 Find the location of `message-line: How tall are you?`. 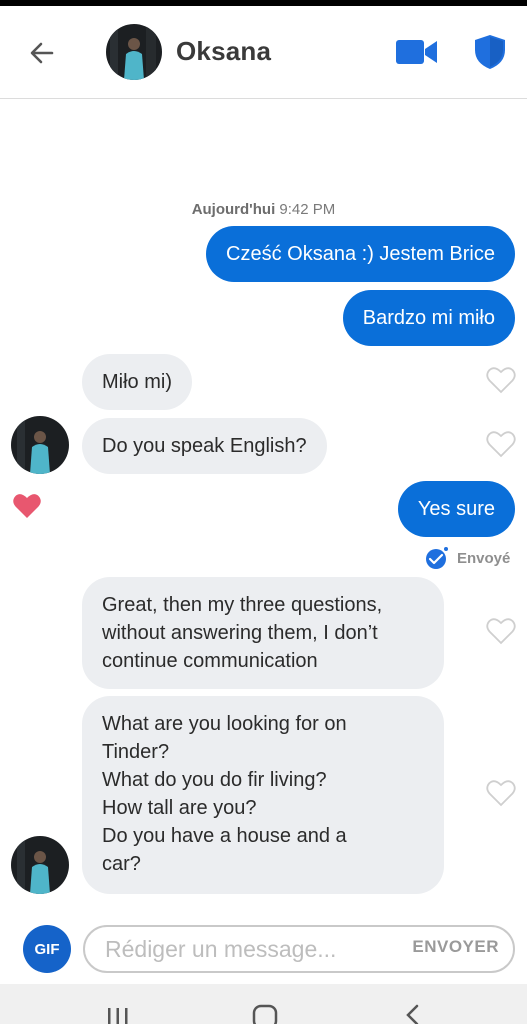

message-line: How tall are you? is located at coordinates (179, 808).